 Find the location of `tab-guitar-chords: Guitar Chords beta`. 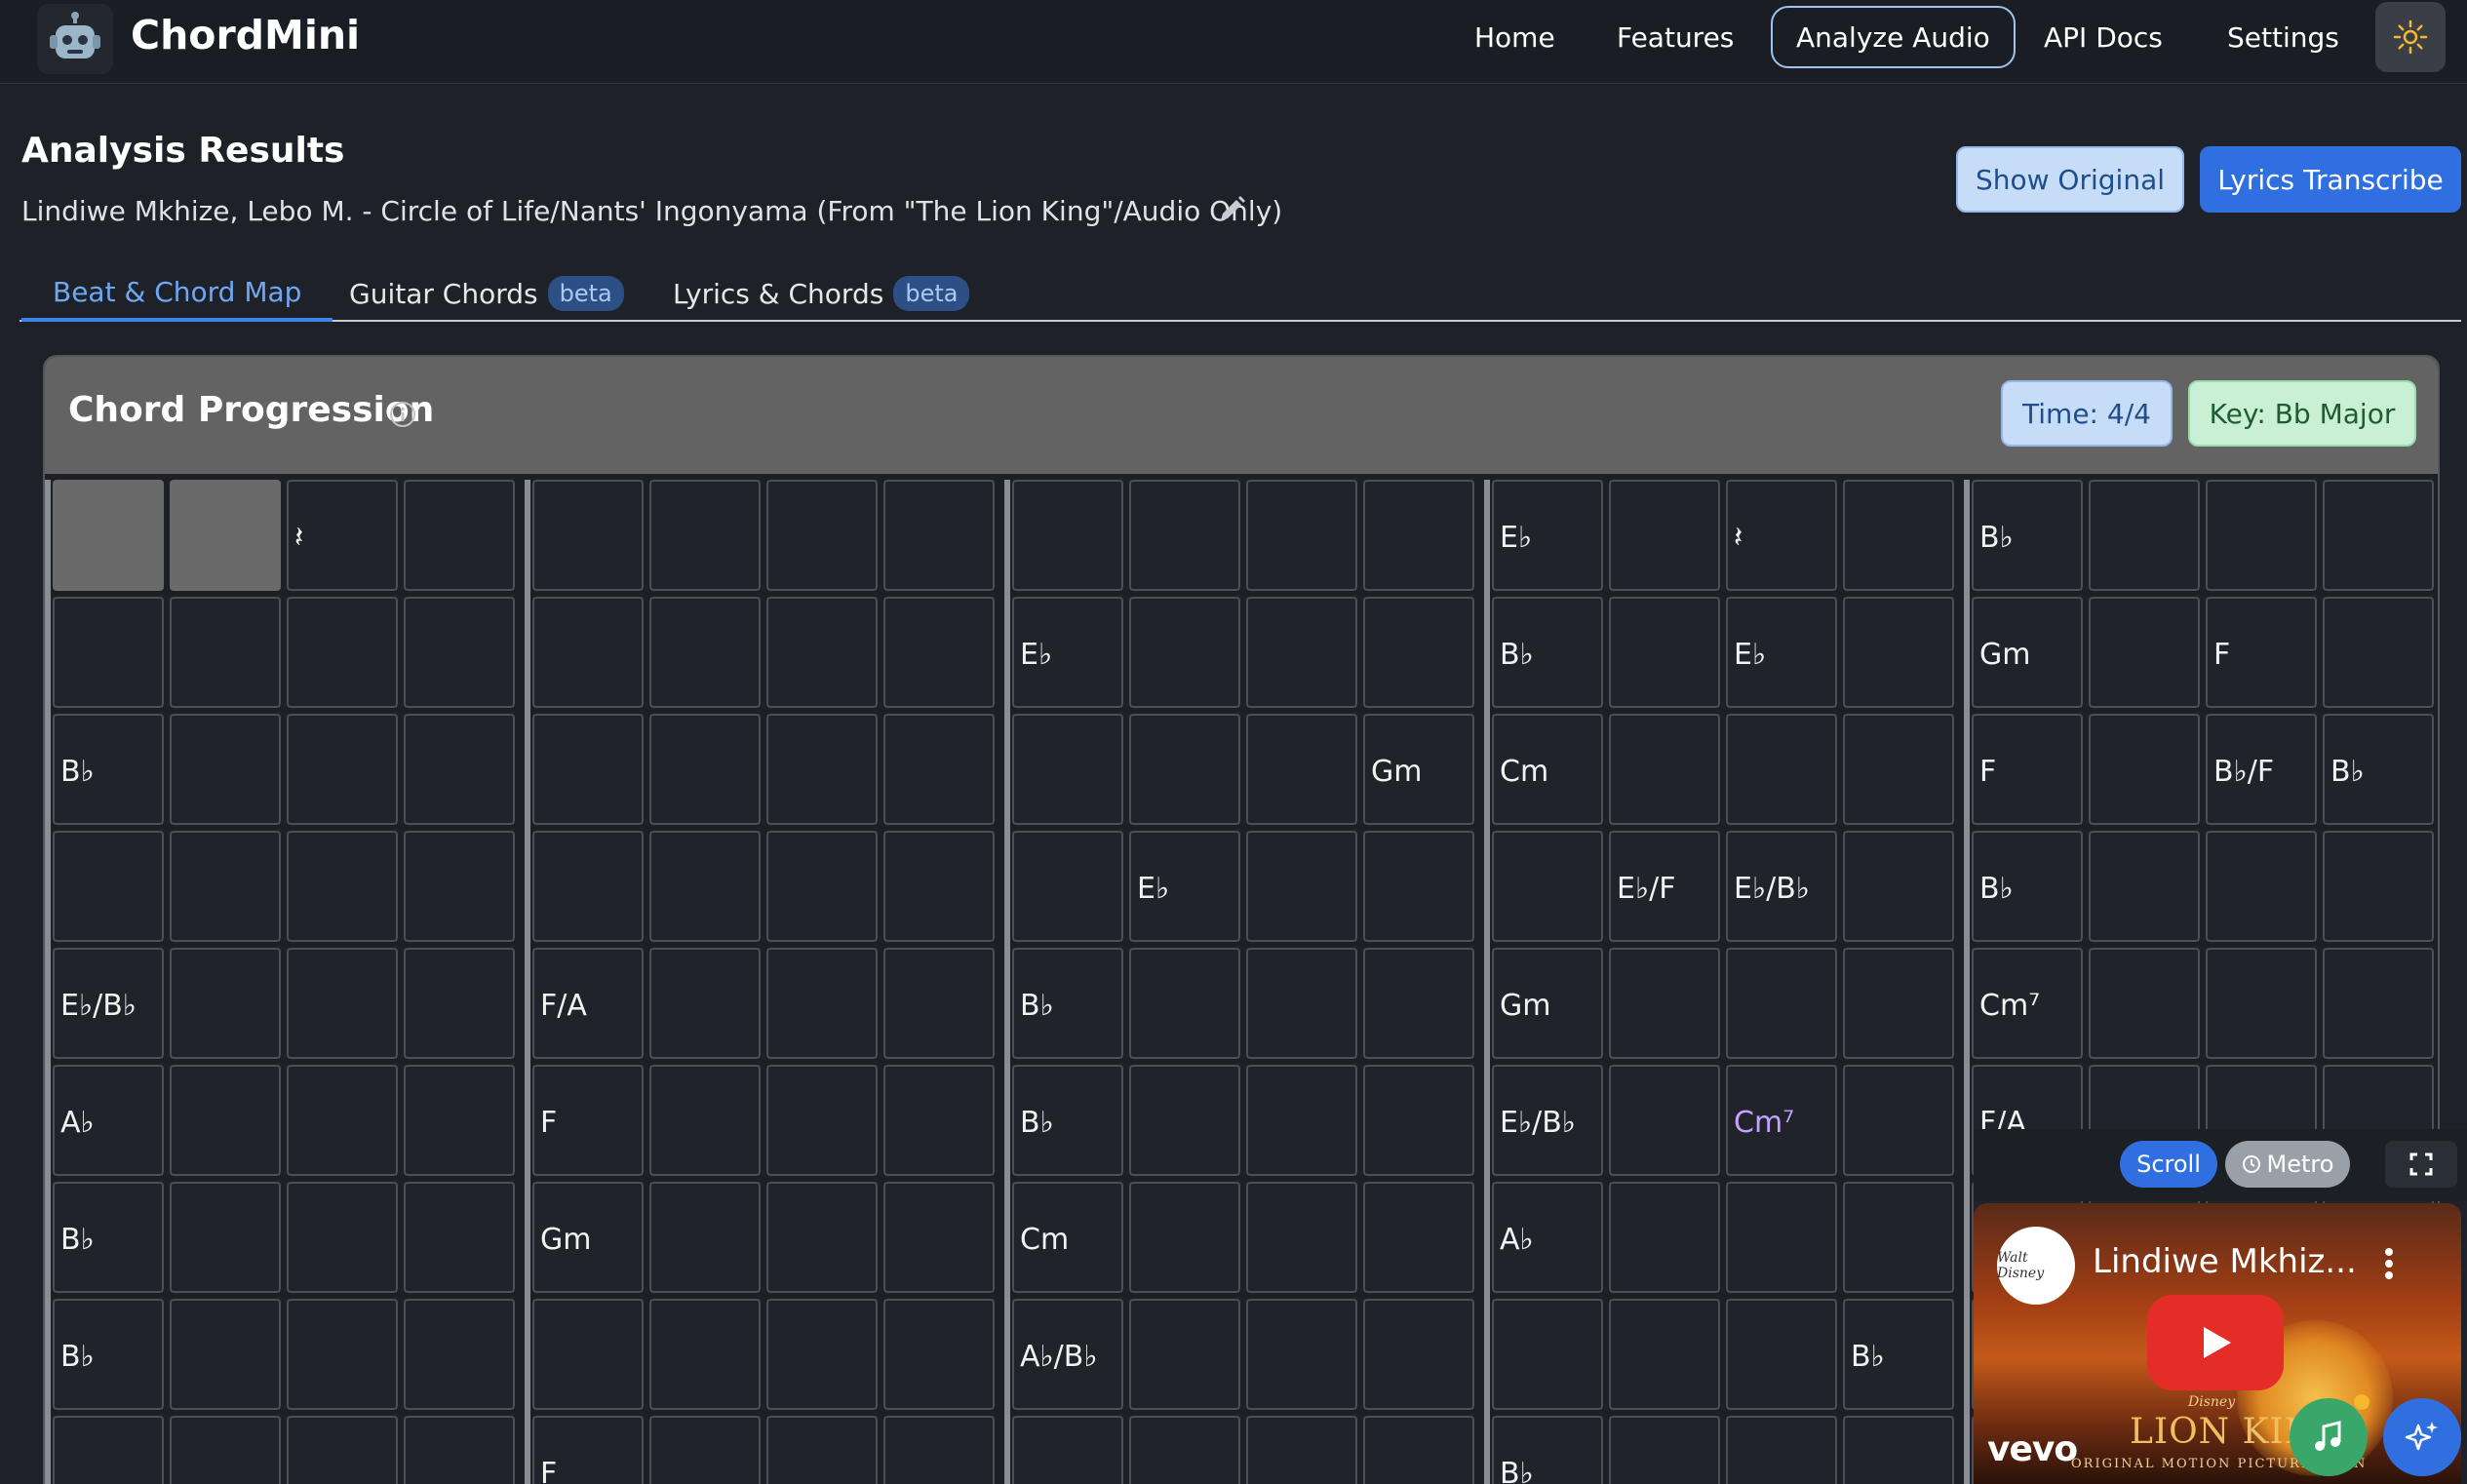

tab-guitar-chords: Guitar Chords beta is located at coordinates (486, 293).